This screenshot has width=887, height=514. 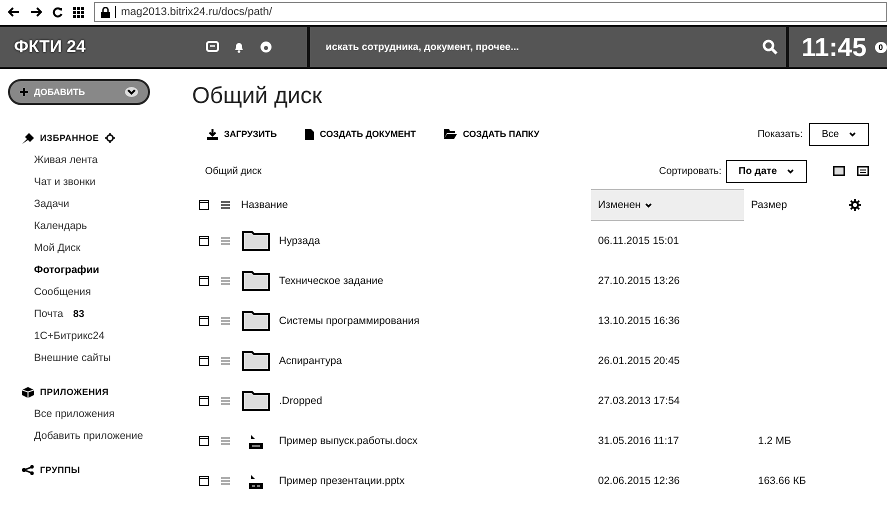 I want to click on breadcrumb: Общий диск, so click(x=233, y=171).